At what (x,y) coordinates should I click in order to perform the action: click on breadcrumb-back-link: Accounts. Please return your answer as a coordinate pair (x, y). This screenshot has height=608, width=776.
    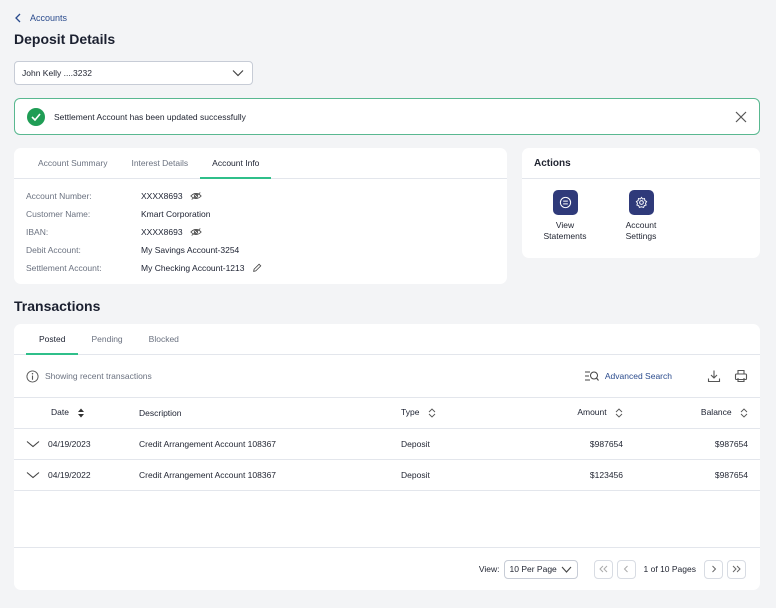
    Looking at the image, I should click on (40, 18).